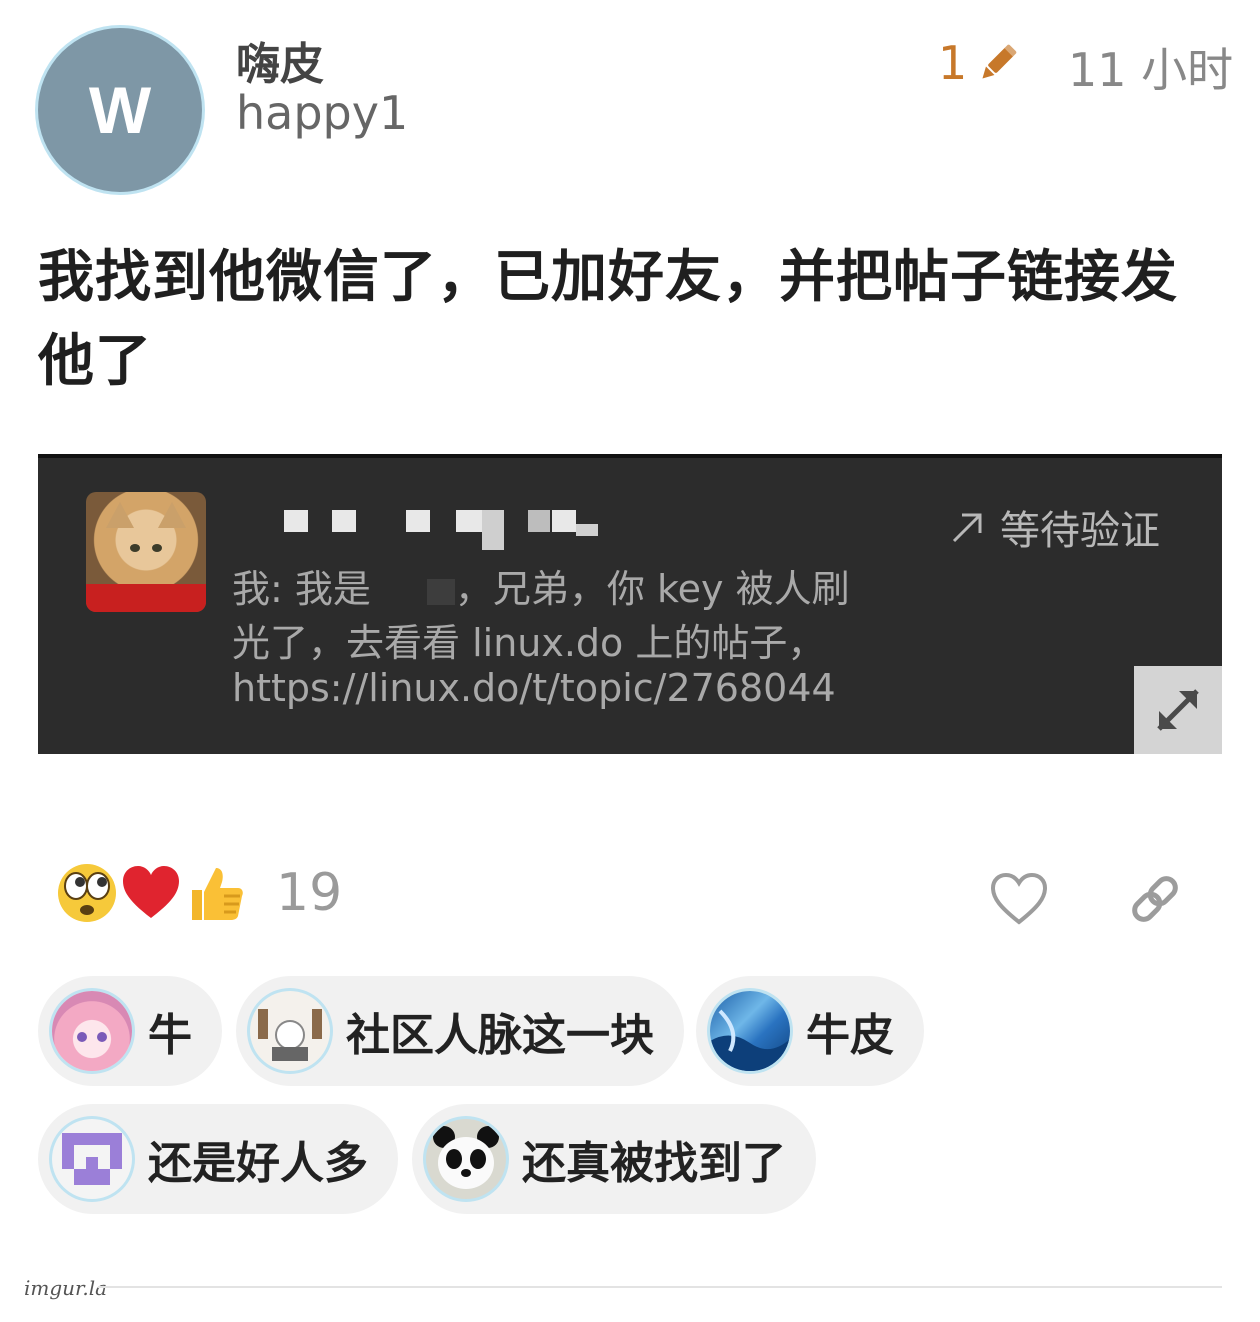 The width and height of the screenshot is (1260, 1322). Describe the element at coordinates (652, 589) in the screenshot. I see `chat-text: ，兄弟，你 key 被人刷` at that location.